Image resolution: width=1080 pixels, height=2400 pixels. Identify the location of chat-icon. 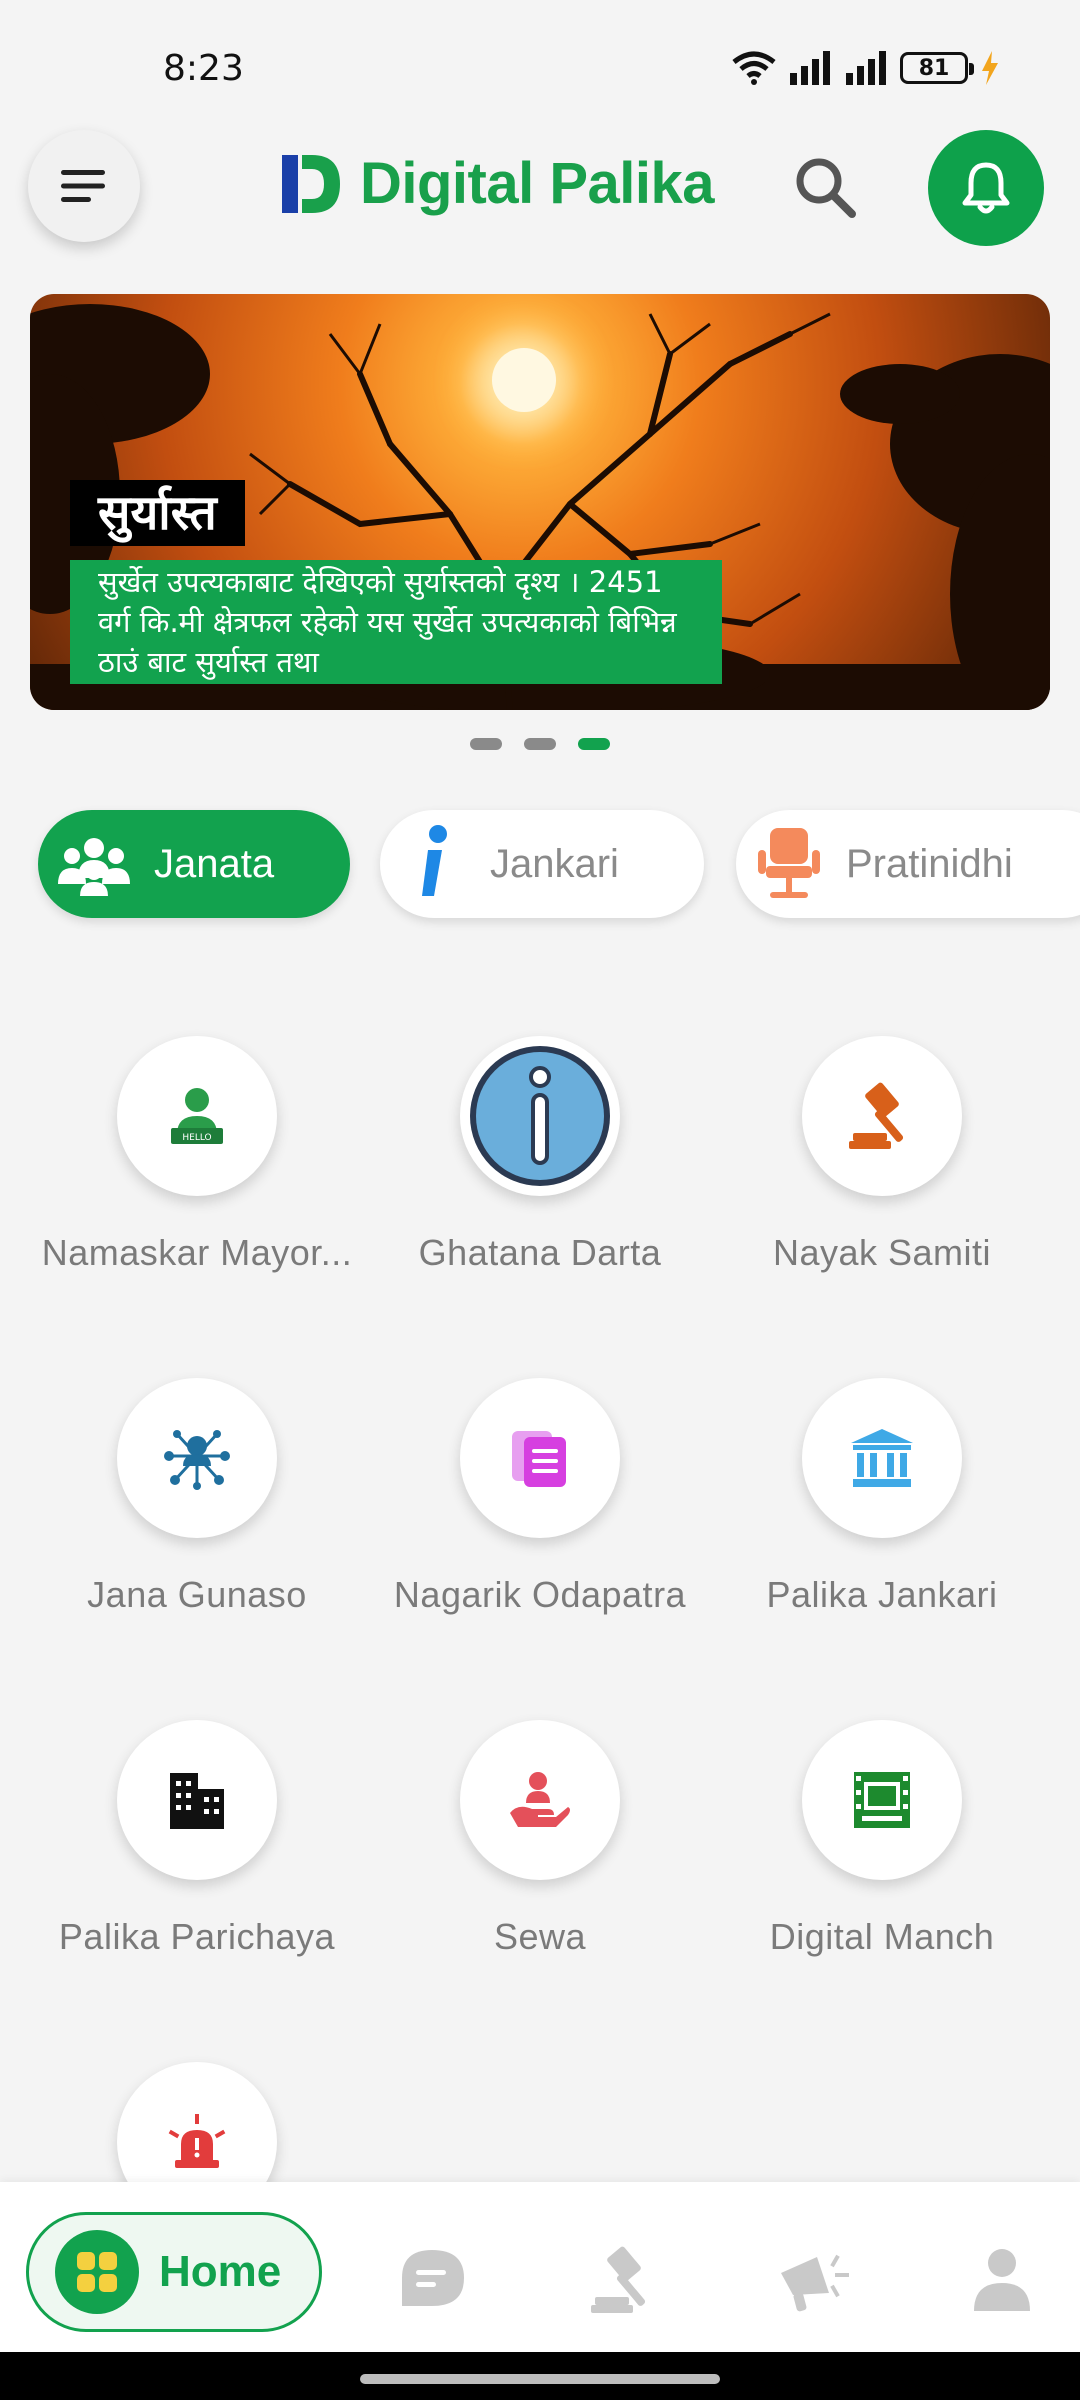
(433, 2278).